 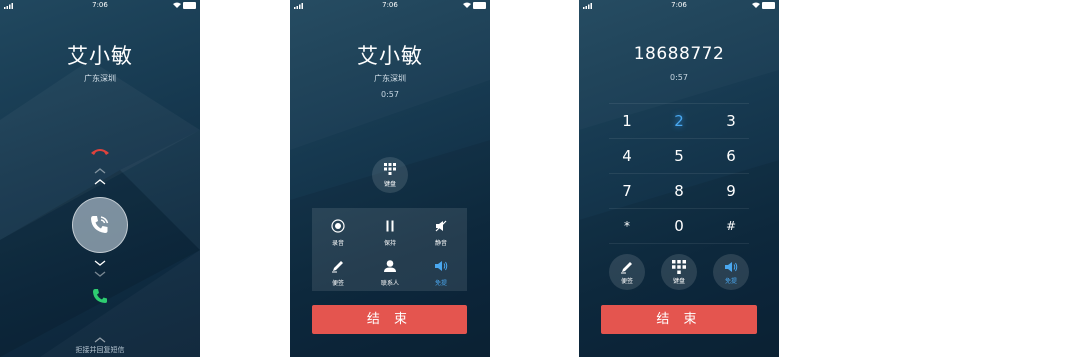 I want to click on record-button: 录音, so click(x=338, y=232).